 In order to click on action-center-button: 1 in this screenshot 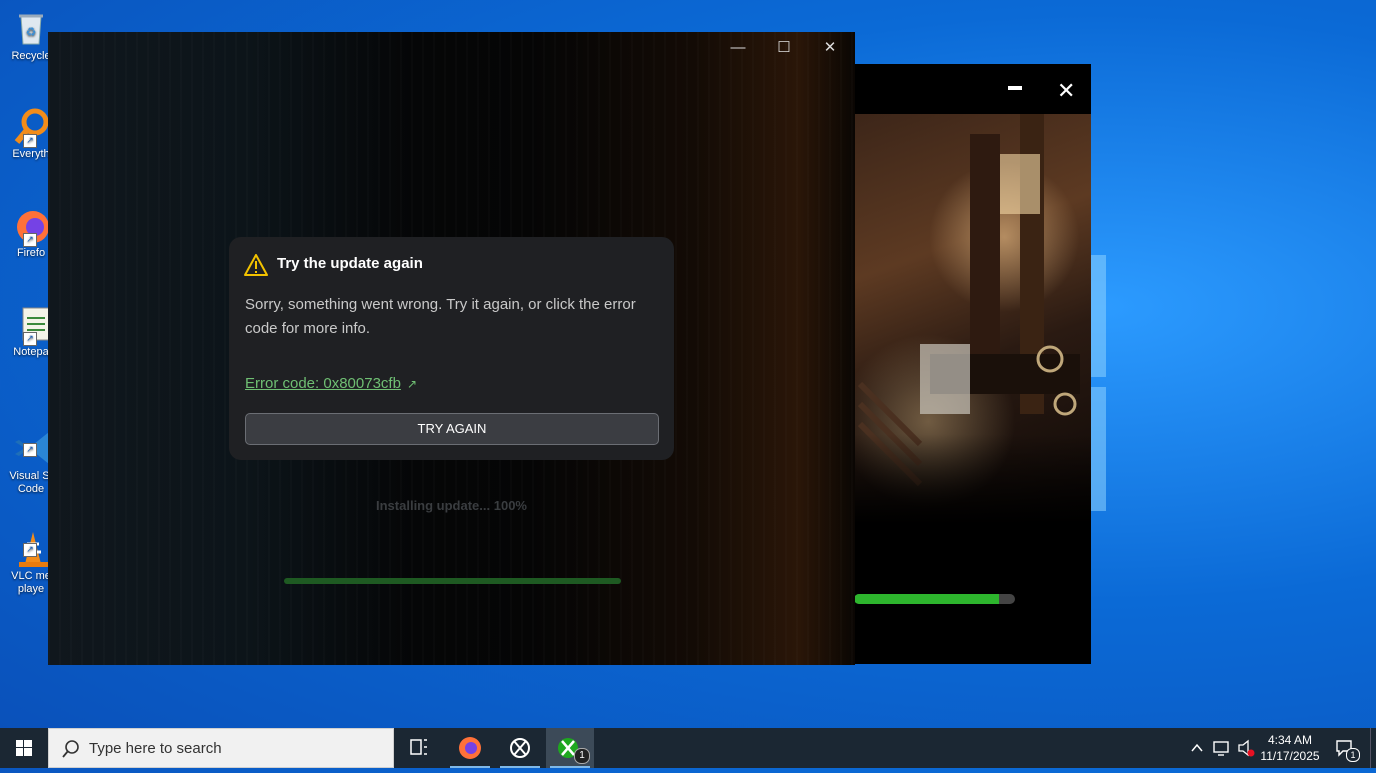, I will do `click(1345, 748)`.